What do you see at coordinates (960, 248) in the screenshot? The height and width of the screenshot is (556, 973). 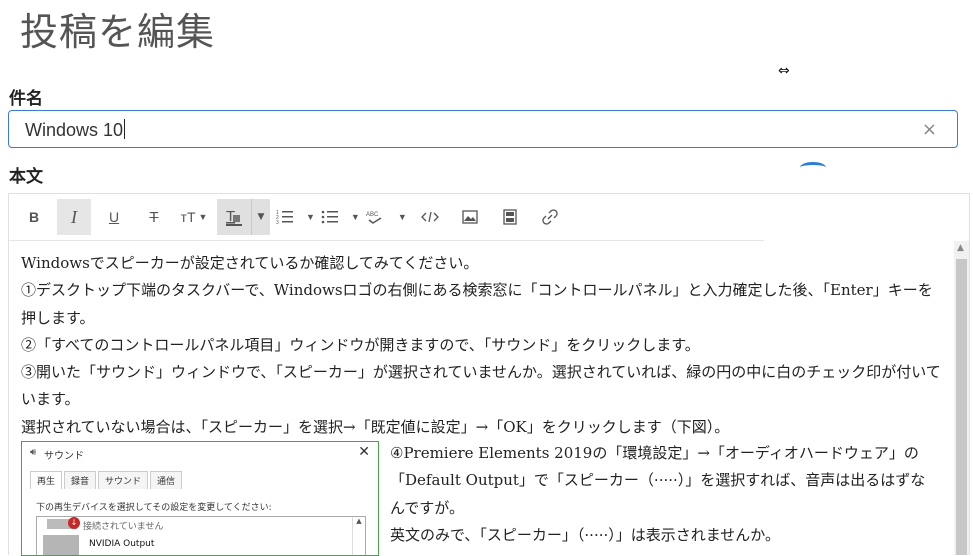 I see `scroll-up-icon: ▲` at bounding box center [960, 248].